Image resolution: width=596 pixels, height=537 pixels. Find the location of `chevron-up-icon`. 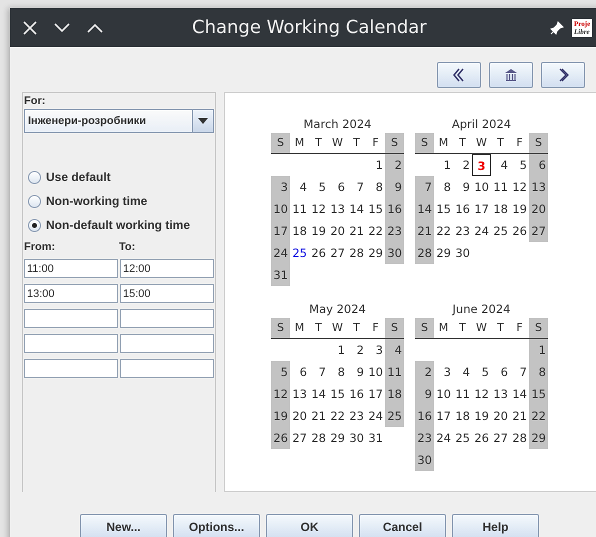

chevron-up-icon is located at coordinates (95, 27).